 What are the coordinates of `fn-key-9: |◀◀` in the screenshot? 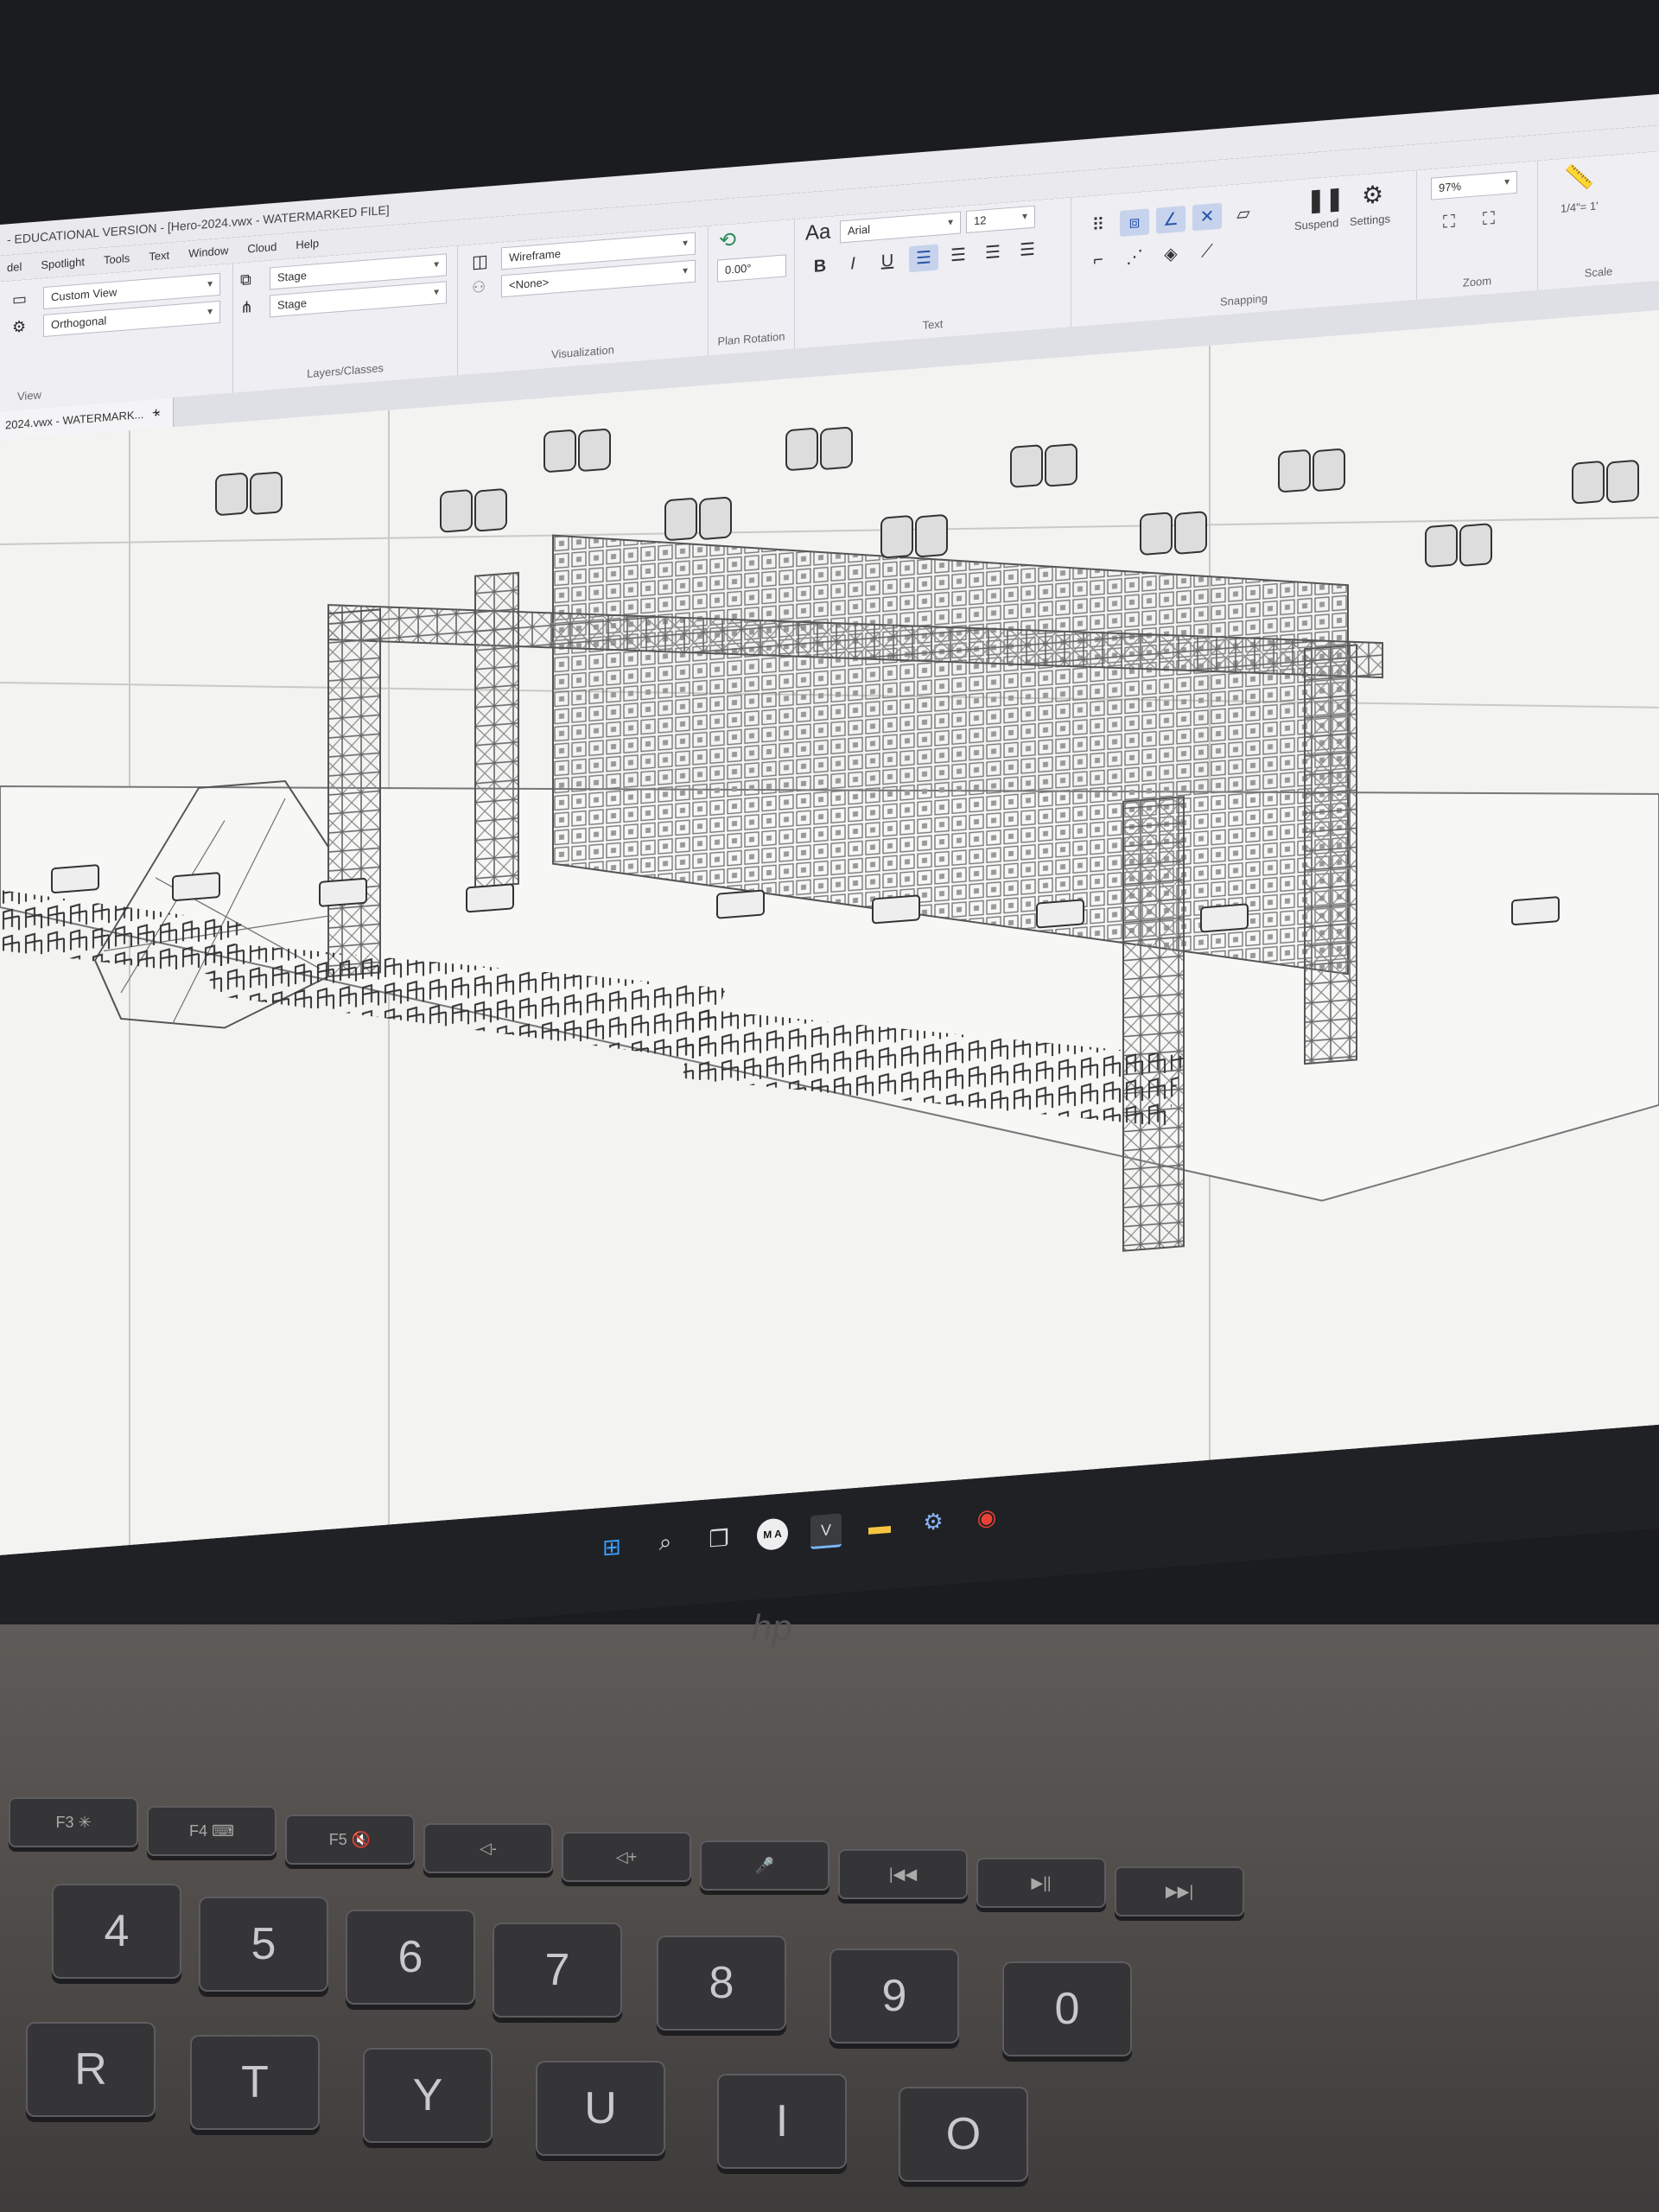 It's located at (903, 1874).